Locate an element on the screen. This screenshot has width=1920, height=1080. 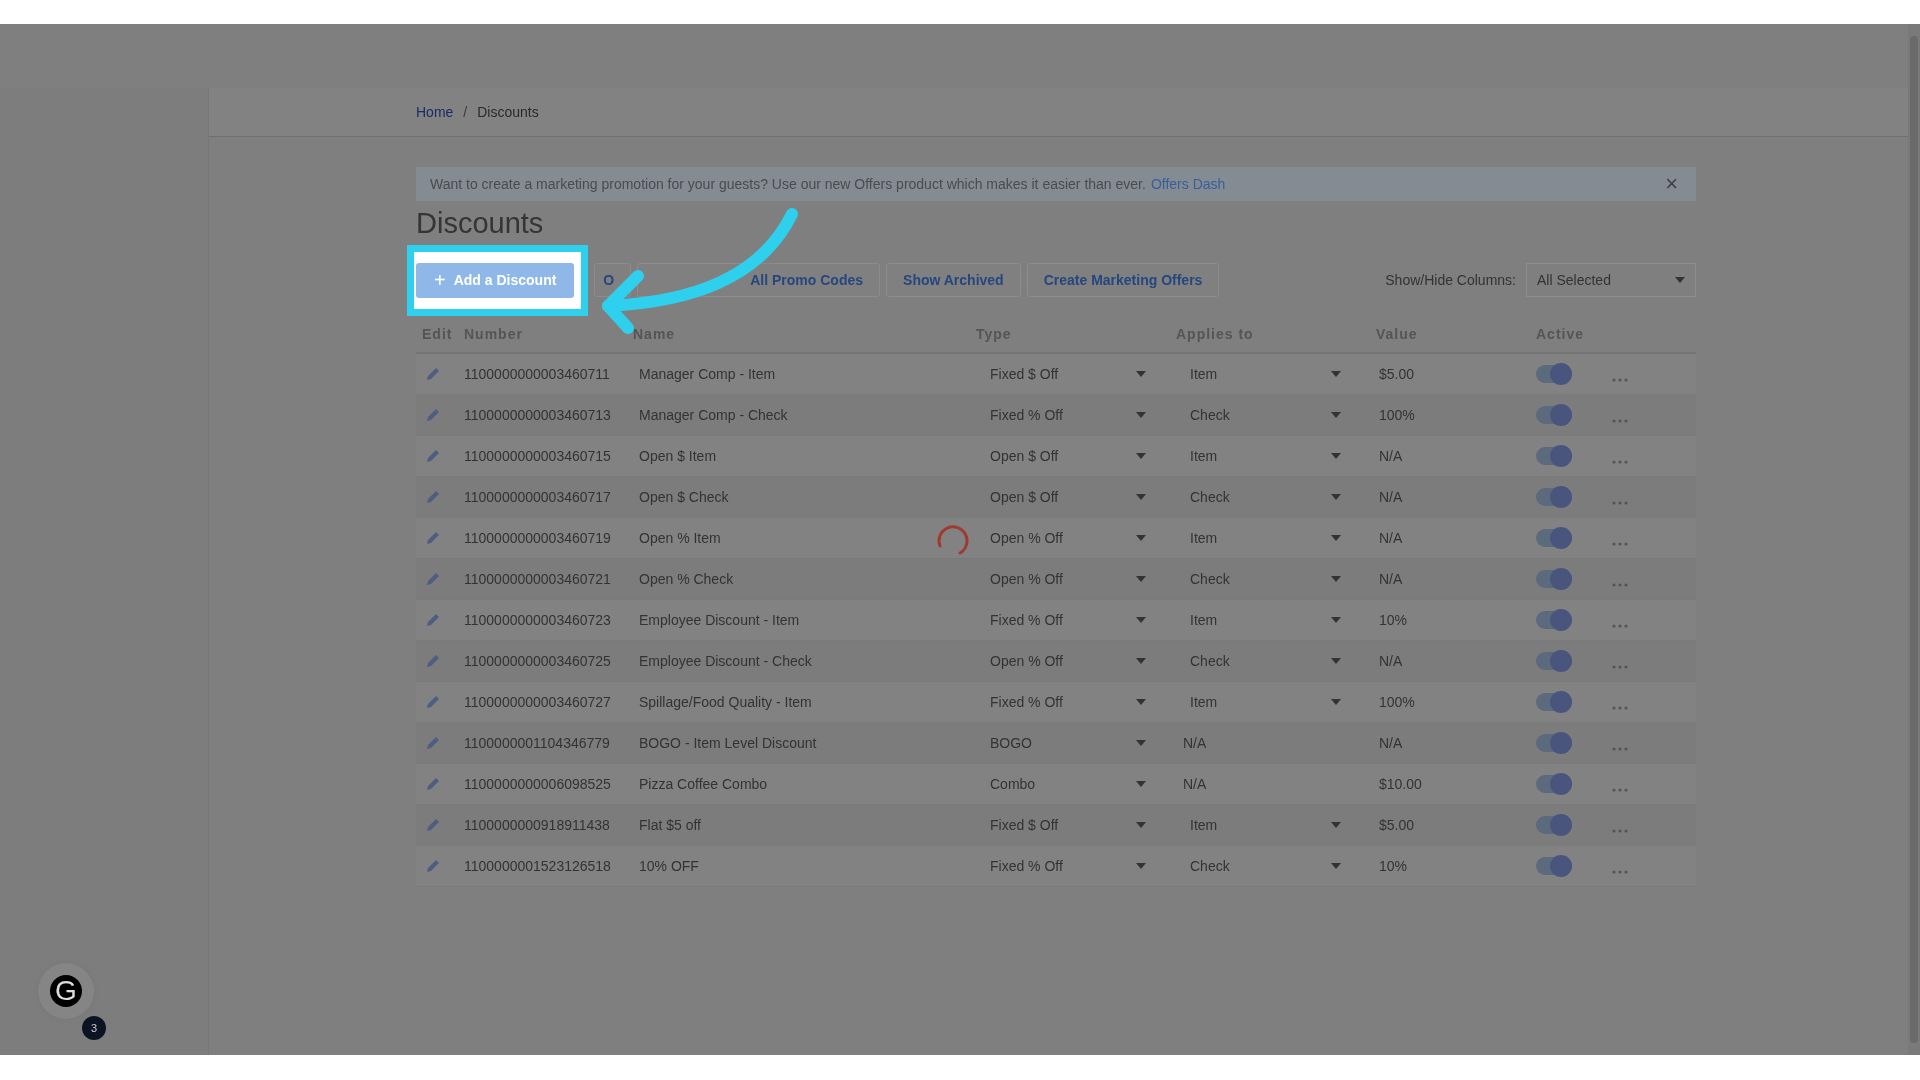
name-cell-text: Employee Discount - Item is located at coordinates (719, 620).